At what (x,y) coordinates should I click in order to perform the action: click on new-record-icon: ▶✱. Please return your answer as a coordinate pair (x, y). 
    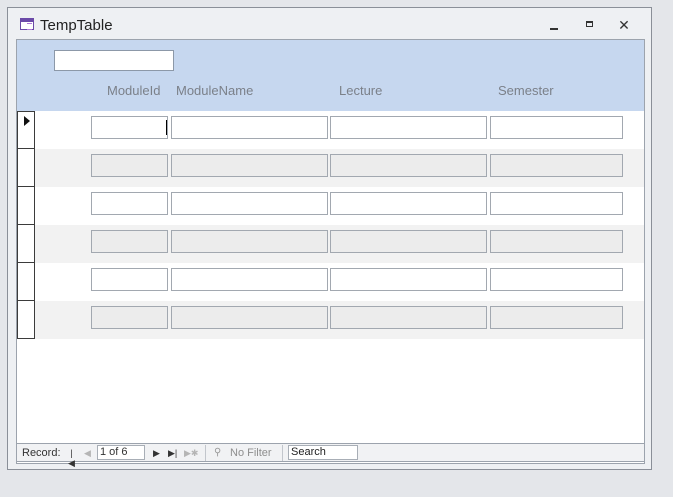
    Looking at the image, I should click on (191, 453).